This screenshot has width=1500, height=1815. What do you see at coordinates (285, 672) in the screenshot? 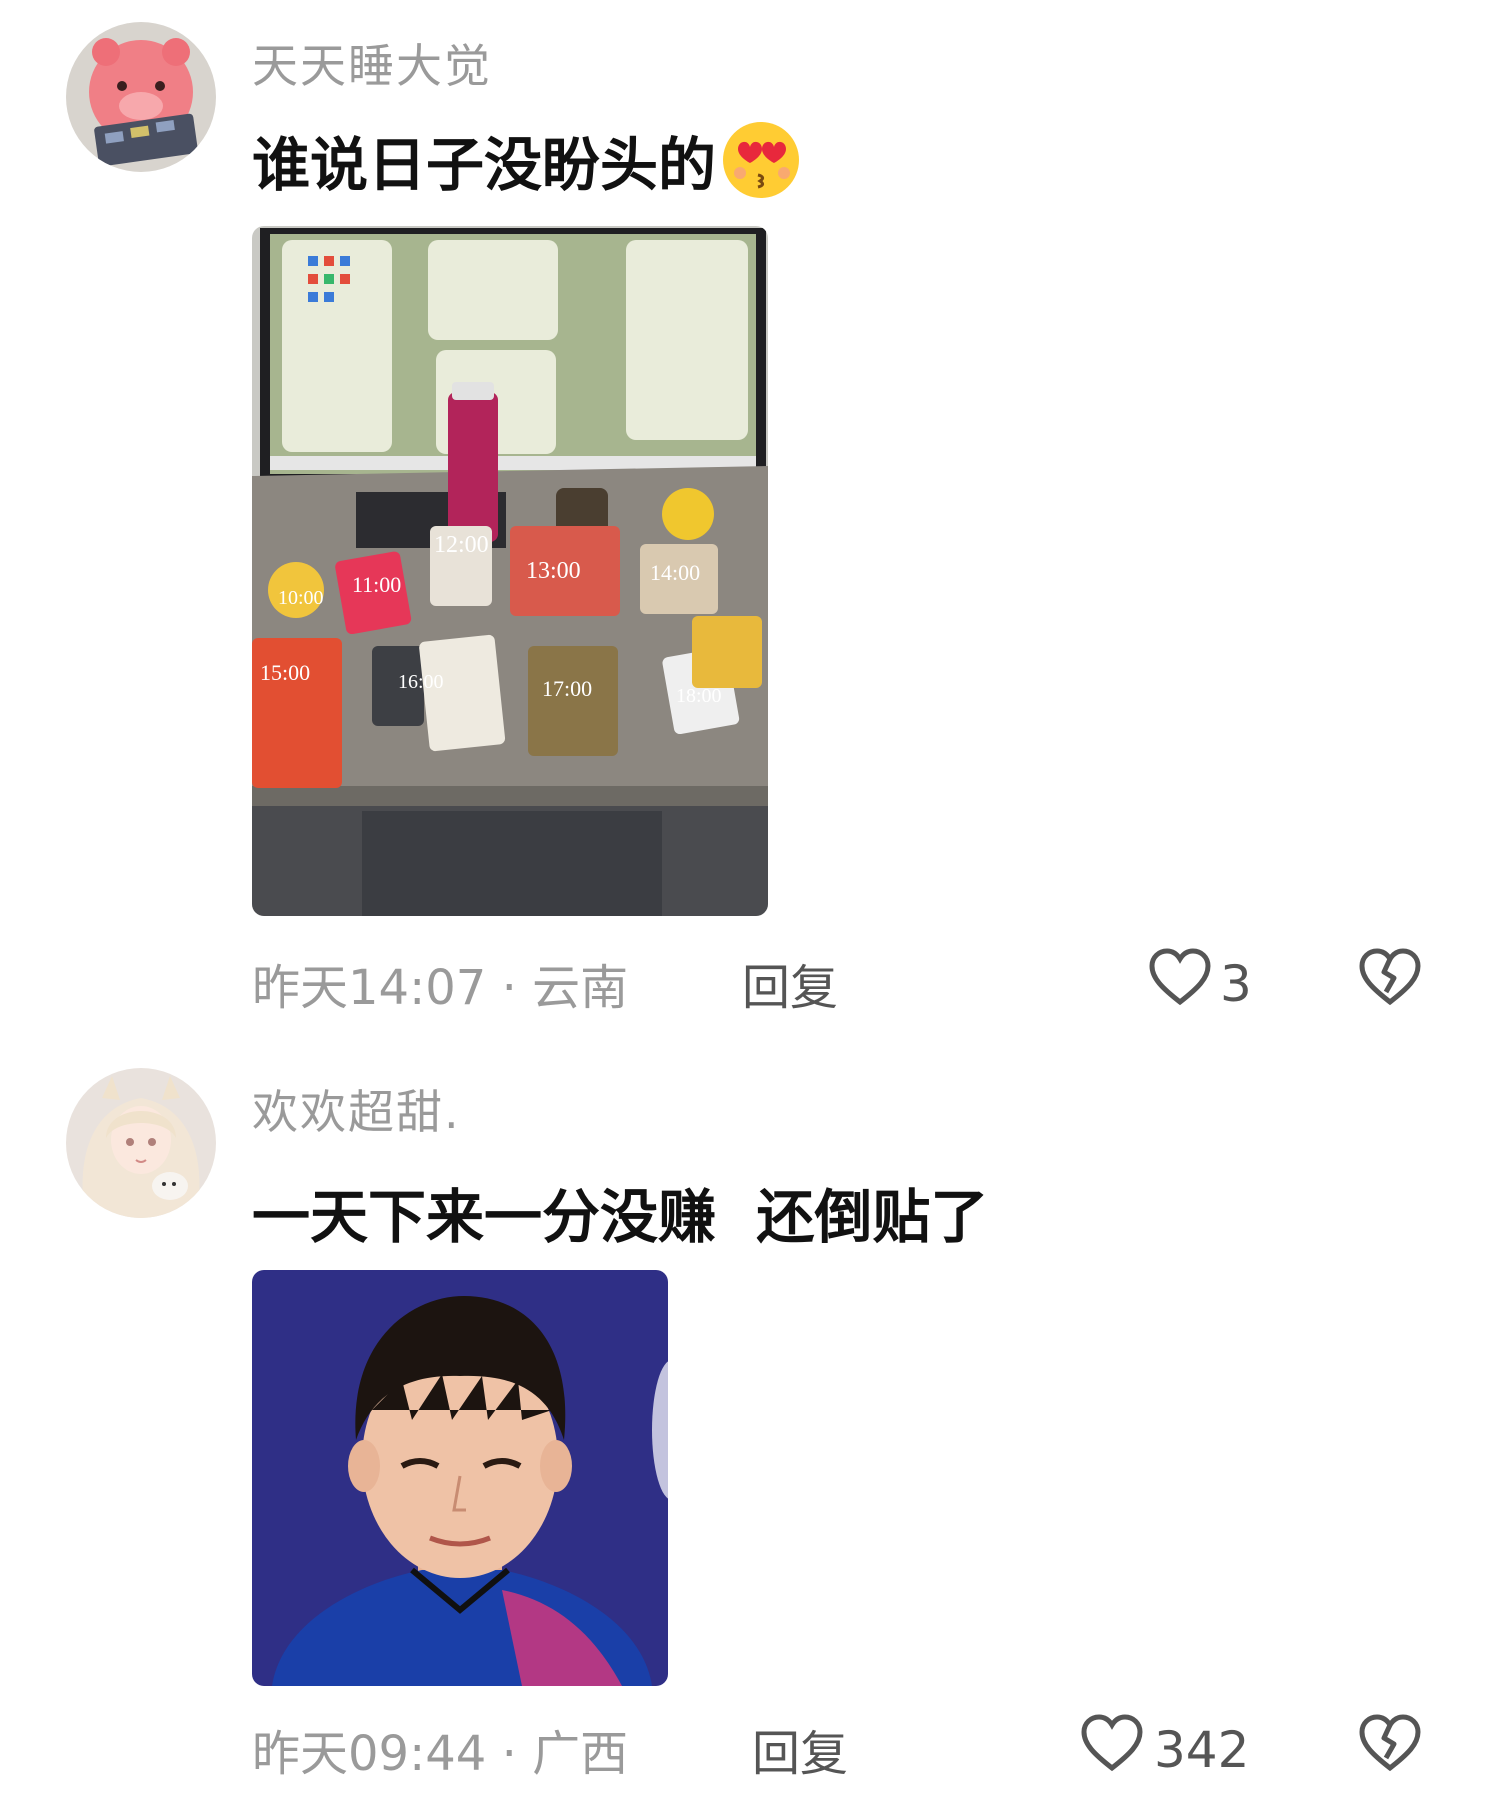
I see `photo-time-label: 15:00` at bounding box center [285, 672].